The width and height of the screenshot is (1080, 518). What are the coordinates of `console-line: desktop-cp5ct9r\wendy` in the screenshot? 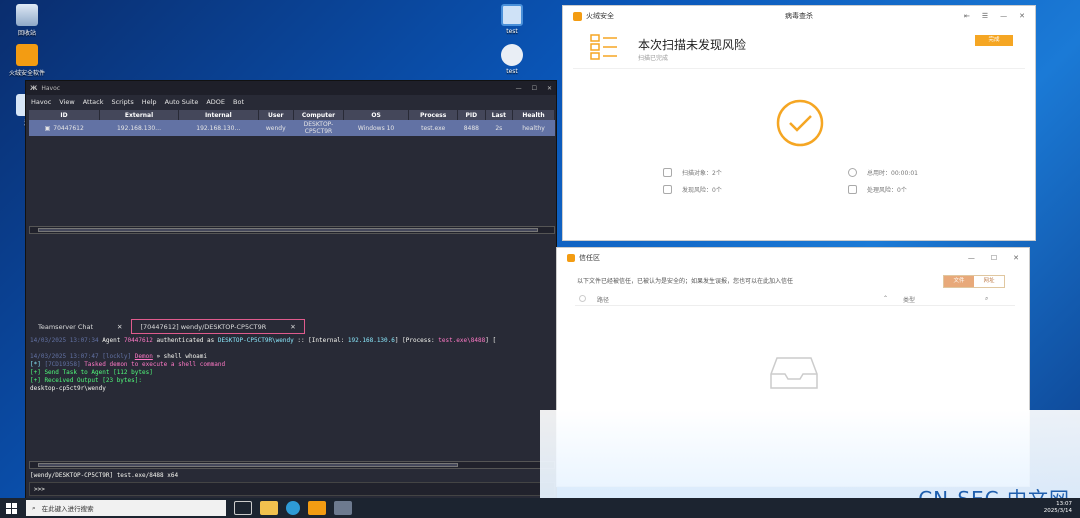 It's located at (68, 388).